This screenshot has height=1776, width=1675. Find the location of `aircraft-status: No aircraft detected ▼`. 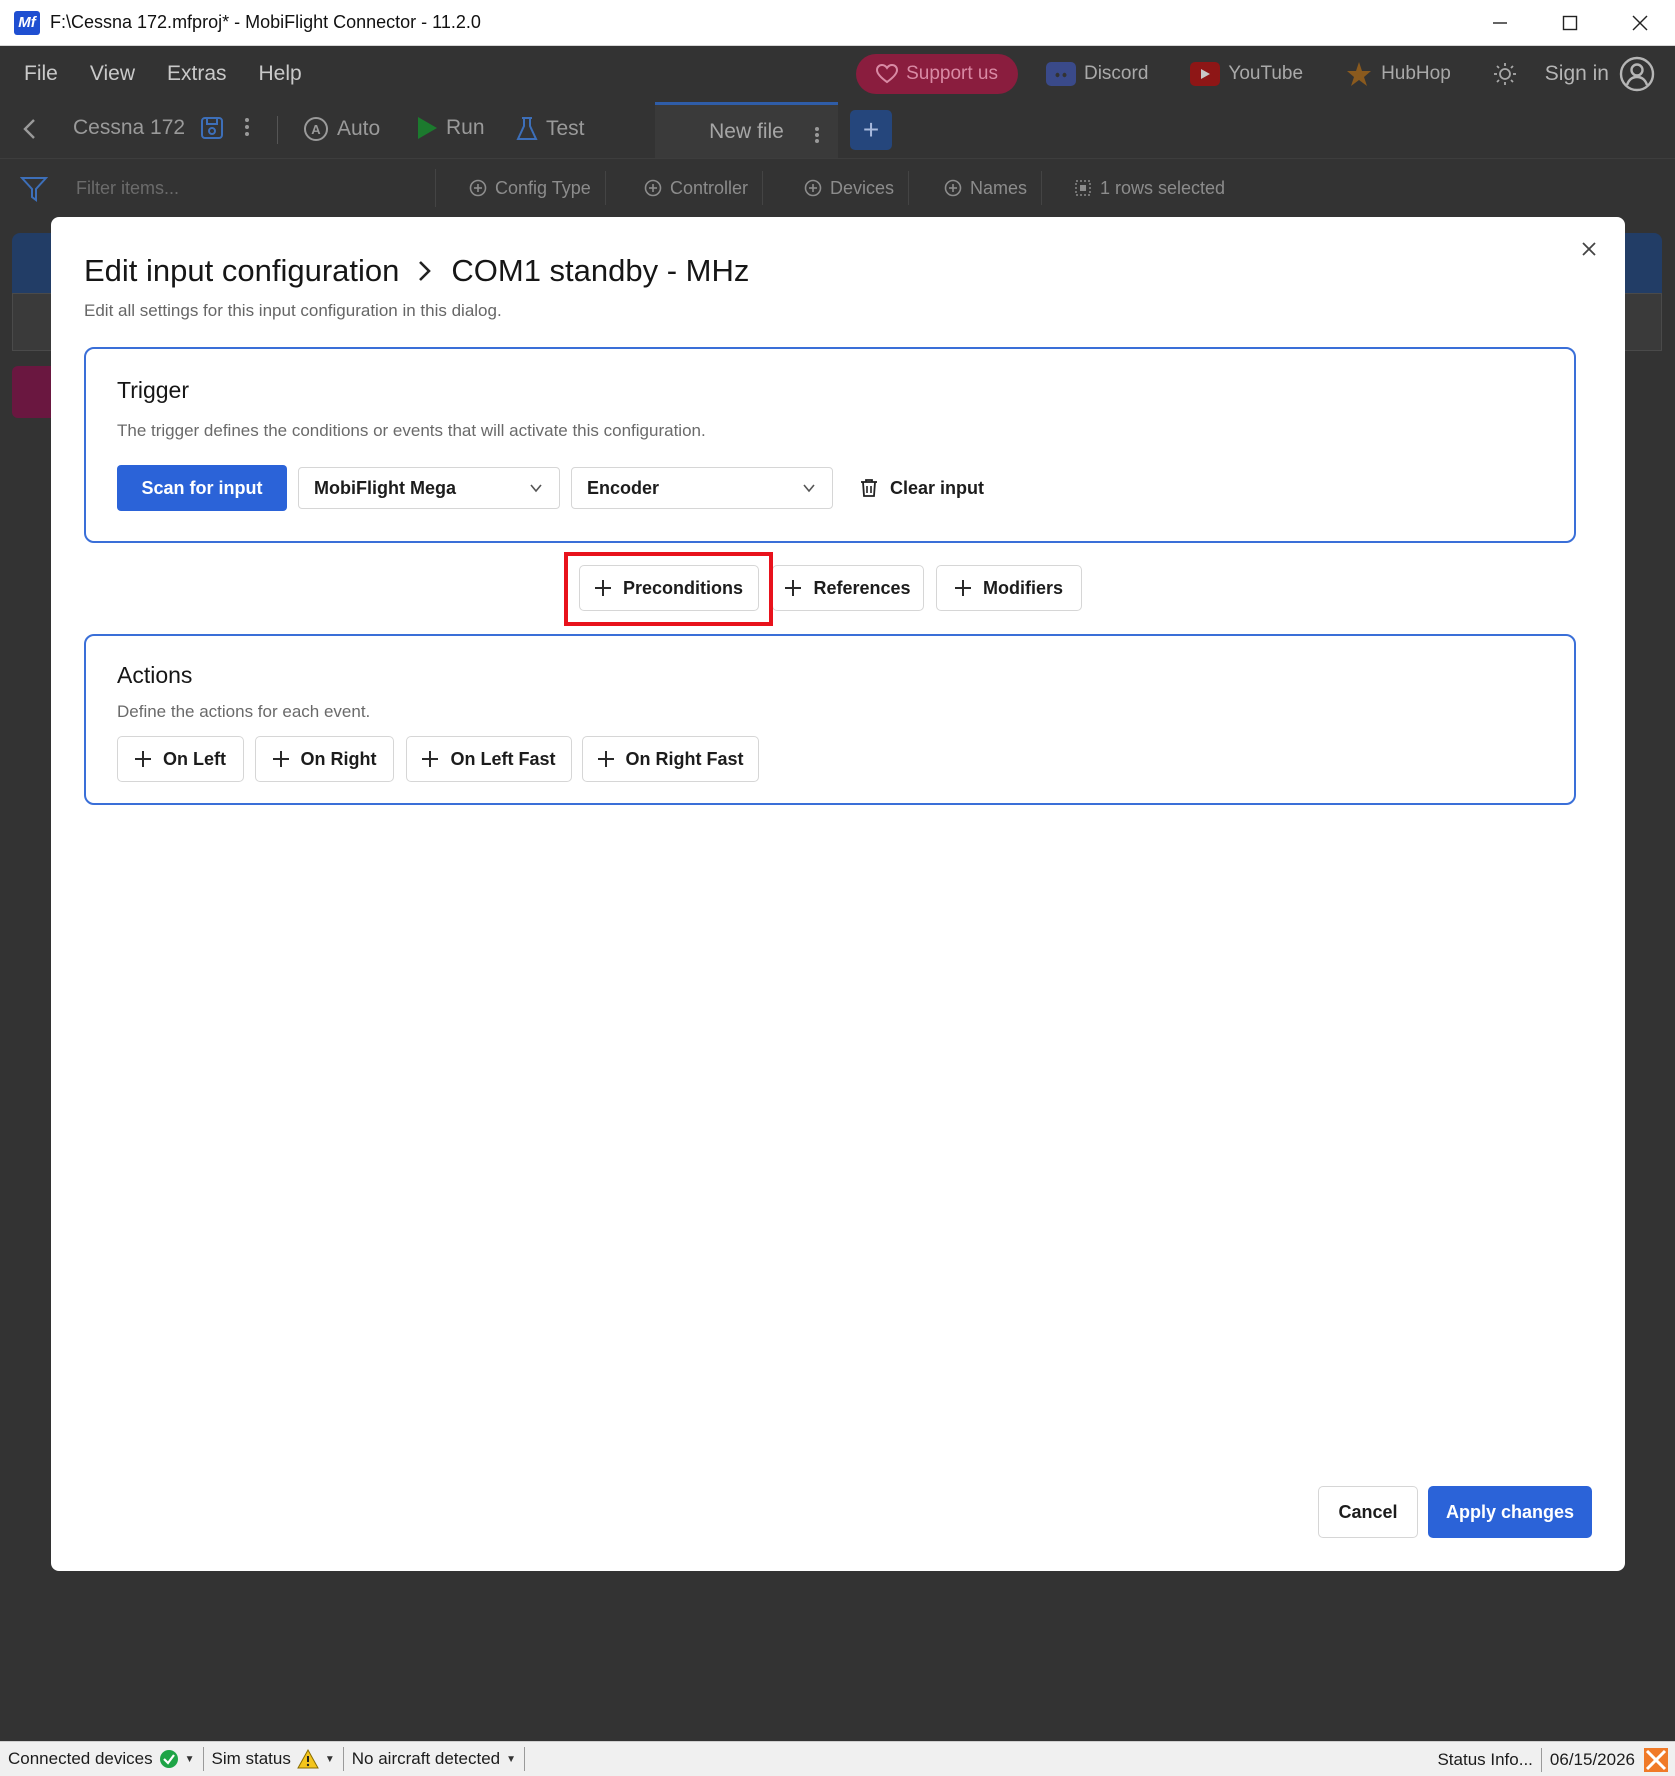

aircraft-status: No aircraft detected ▼ is located at coordinates (435, 1759).